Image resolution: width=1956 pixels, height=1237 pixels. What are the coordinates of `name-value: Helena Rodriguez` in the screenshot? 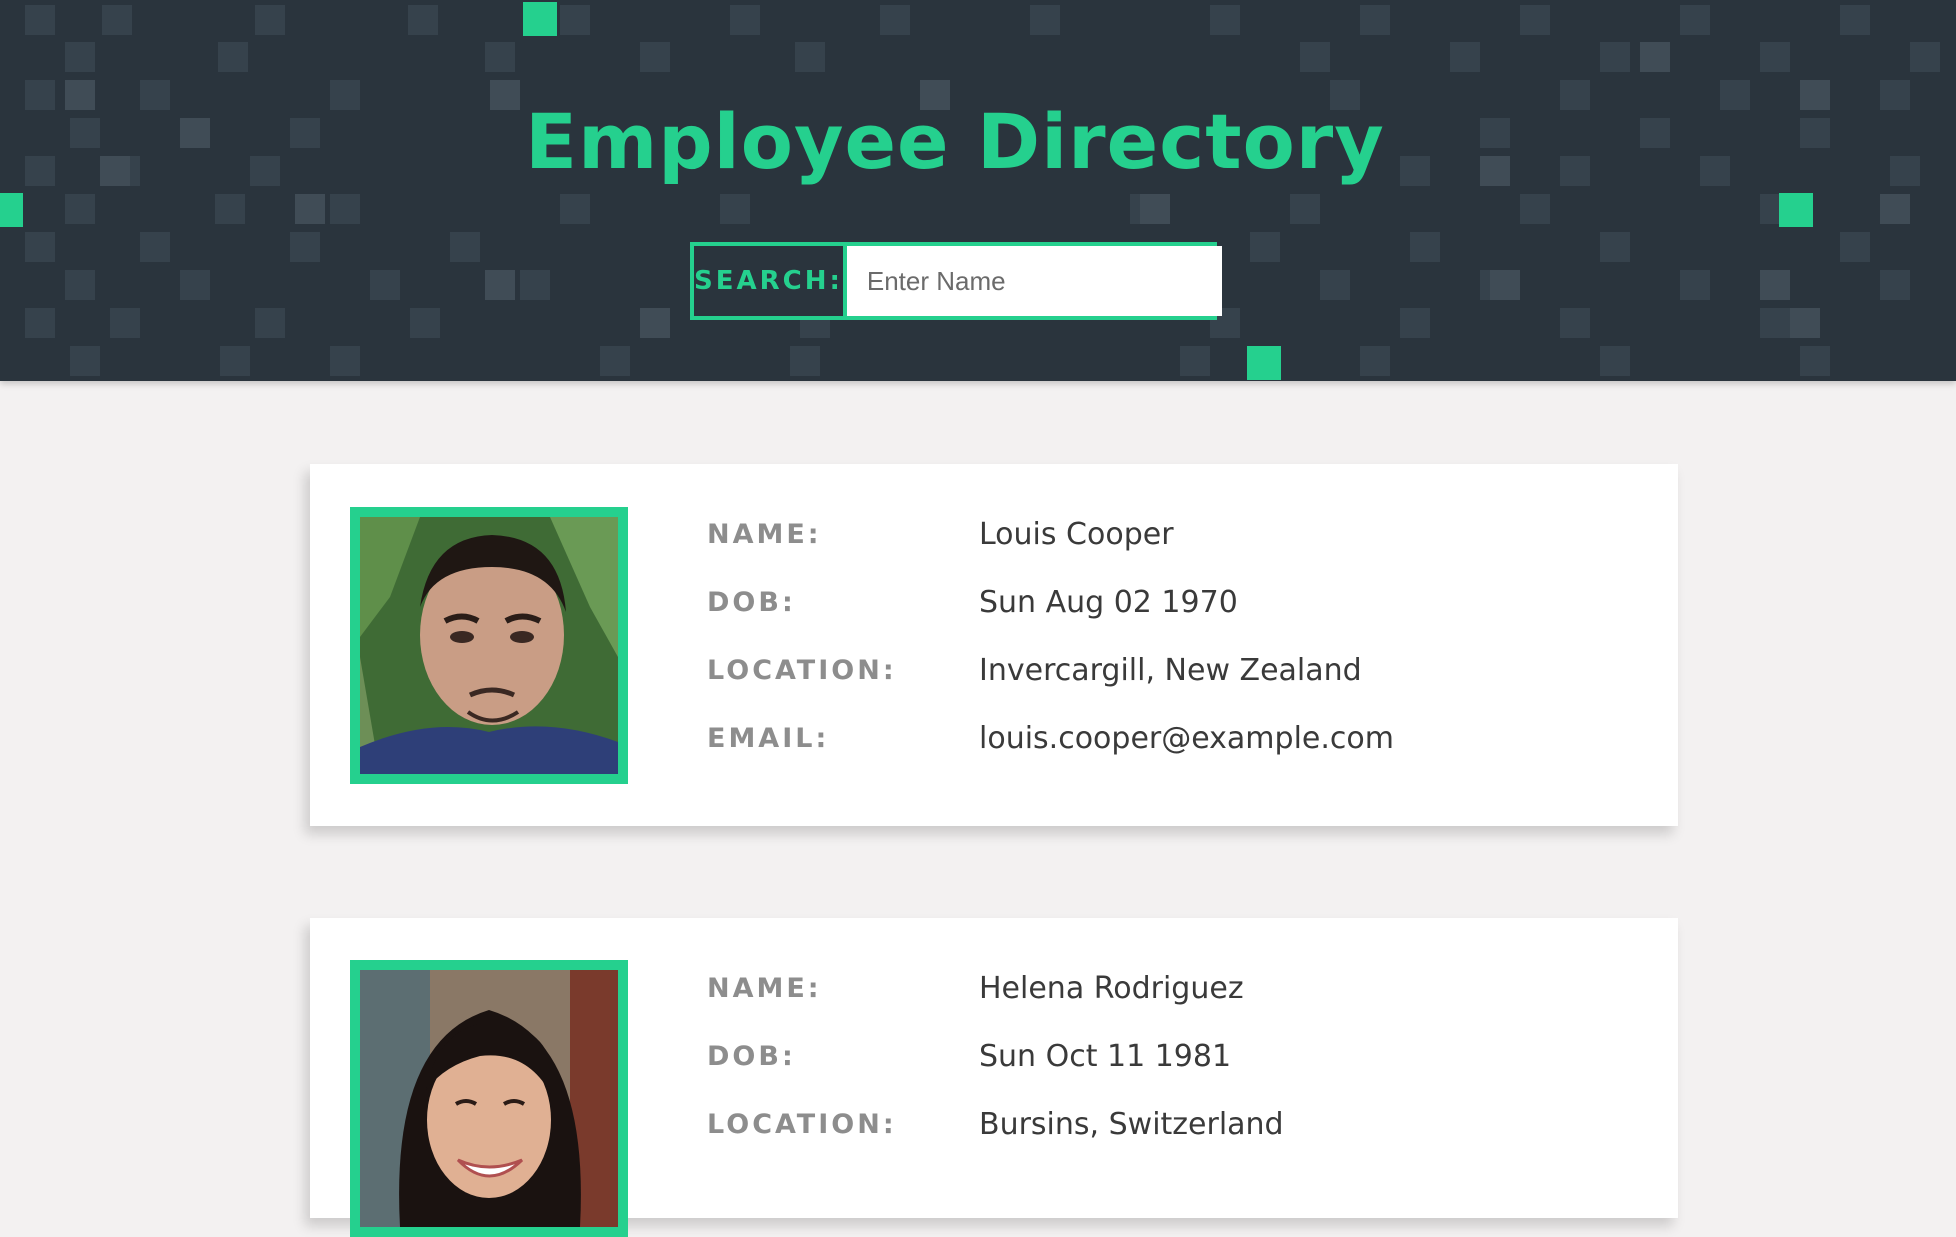 It's located at (1111, 988).